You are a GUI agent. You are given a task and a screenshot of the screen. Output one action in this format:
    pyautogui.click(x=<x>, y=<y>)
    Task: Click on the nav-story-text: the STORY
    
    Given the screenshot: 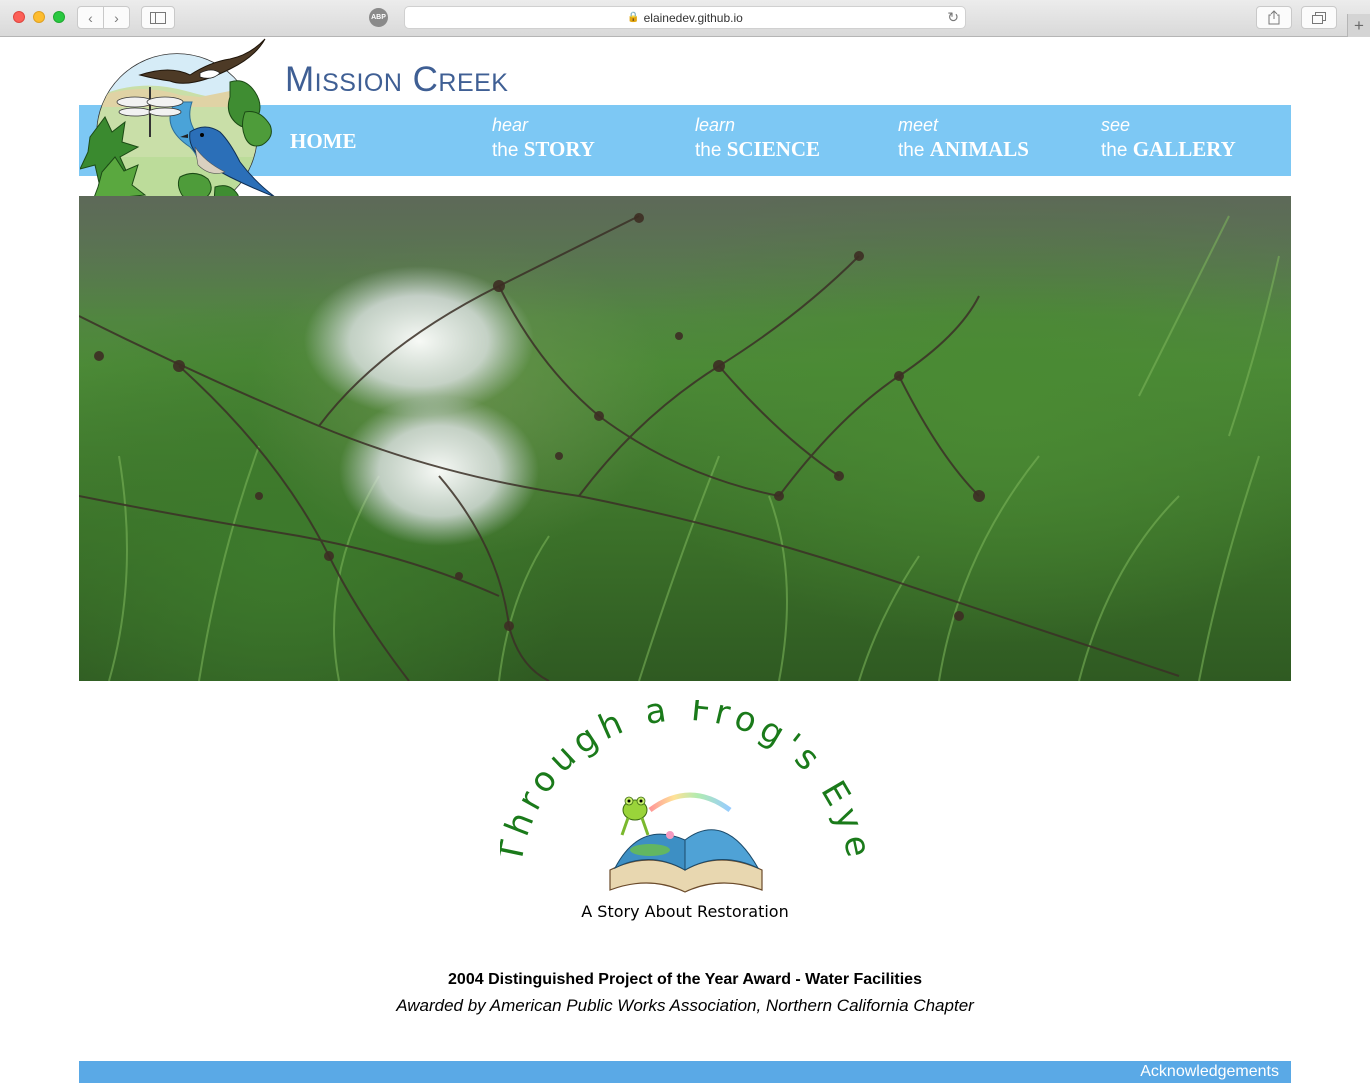 What is the action you would take?
    pyautogui.click(x=543, y=149)
    